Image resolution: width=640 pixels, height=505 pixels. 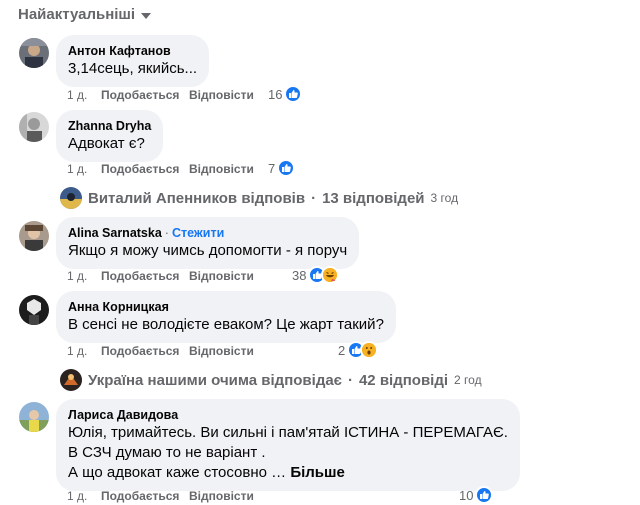 I want to click on comment-text-line: В СЗЧ думаю то не варіант ., so click(x=167, y=452).